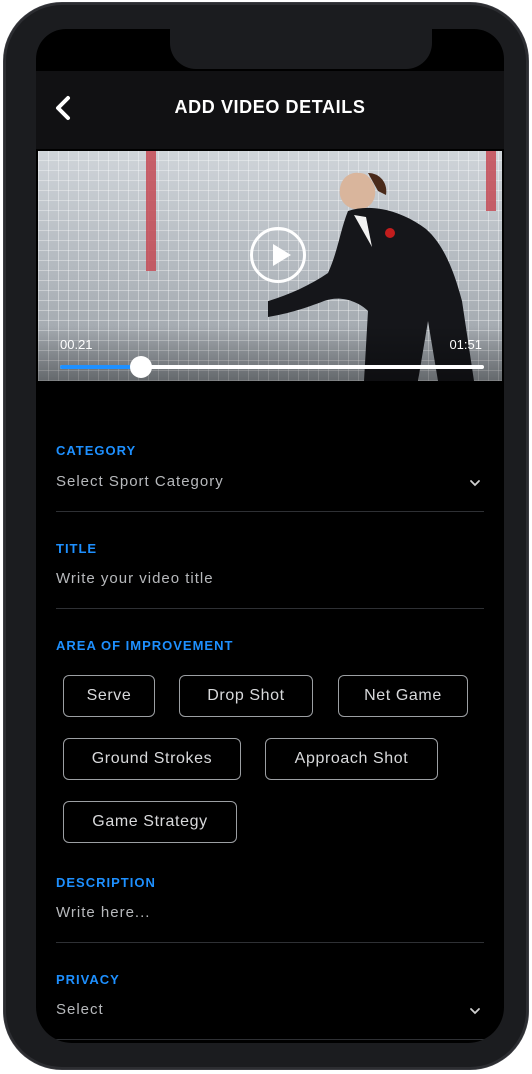 The height and width of the screenshot is (1074, 532). What do you see at coordinates (106, 882) in the screenshot?
I see `description-label: DESCRIPTION` at bounding box center [106, 882].